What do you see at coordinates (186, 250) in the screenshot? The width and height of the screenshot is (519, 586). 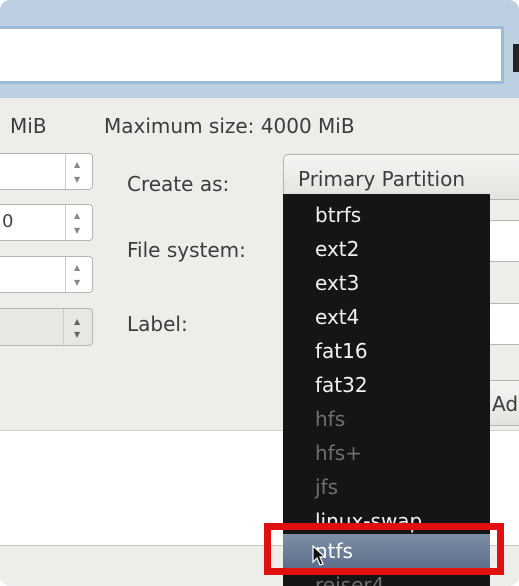 I see `file-system-label: File system:` at bounding box center [186, 250].